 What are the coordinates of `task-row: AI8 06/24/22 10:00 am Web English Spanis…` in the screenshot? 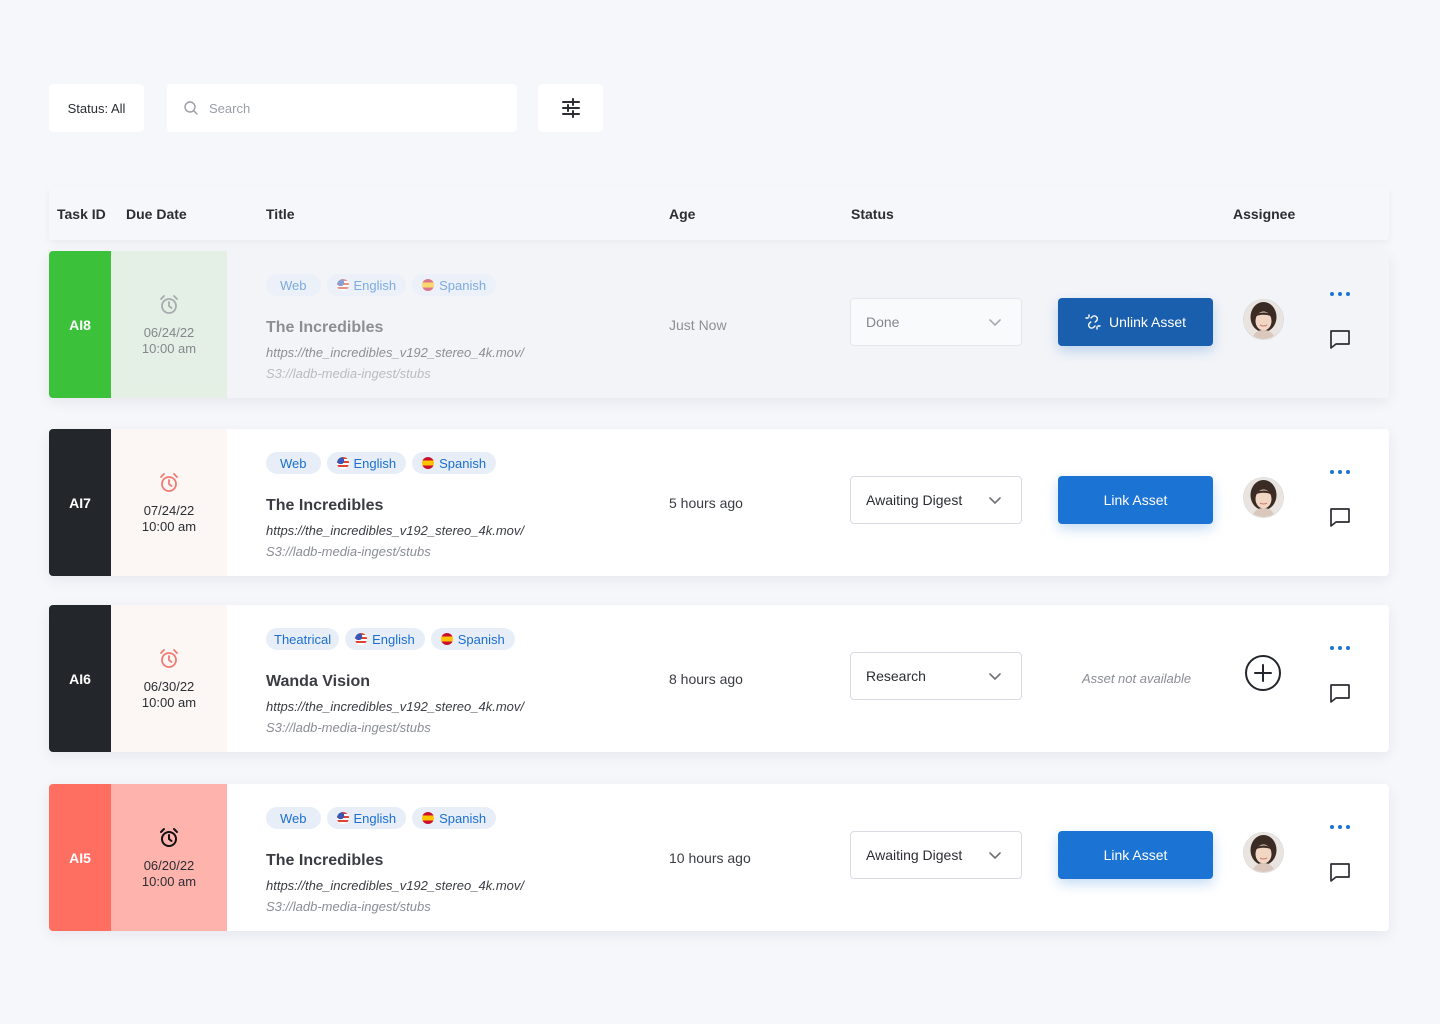 It's located at (719, 324).